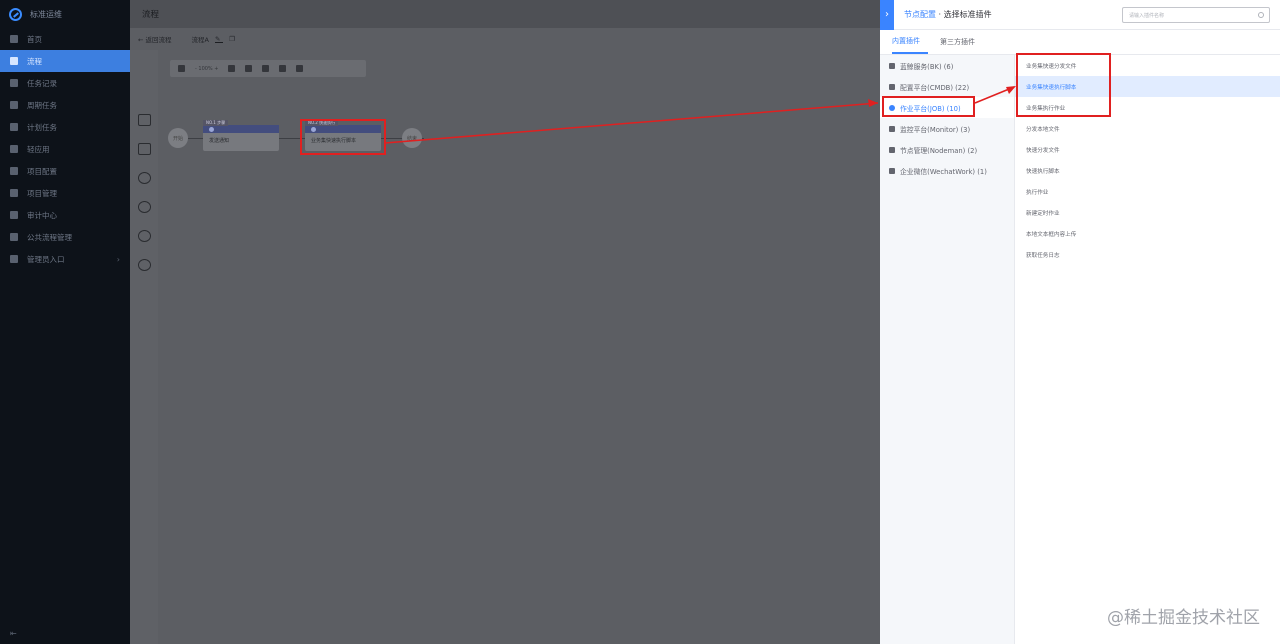  I want to click on plugin-search-input: 请输入插件名称, so click(1196, 15).